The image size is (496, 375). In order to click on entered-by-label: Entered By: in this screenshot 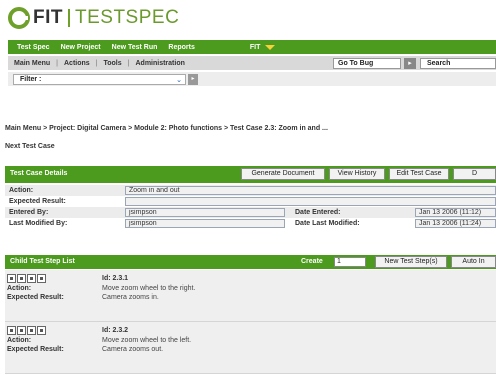, I will do `click(29, 212)`.